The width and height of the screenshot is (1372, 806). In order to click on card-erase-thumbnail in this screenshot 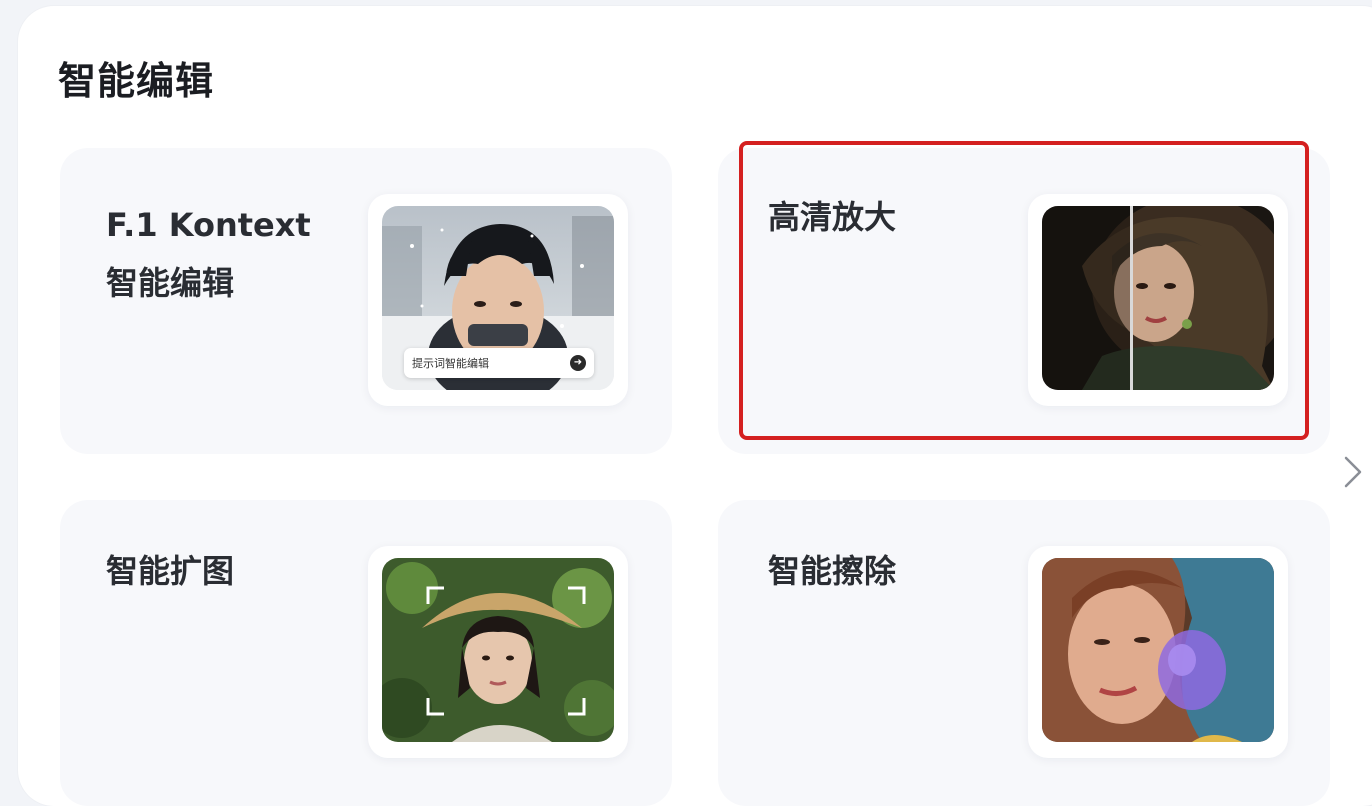, I will do `click(1158, 650)`.